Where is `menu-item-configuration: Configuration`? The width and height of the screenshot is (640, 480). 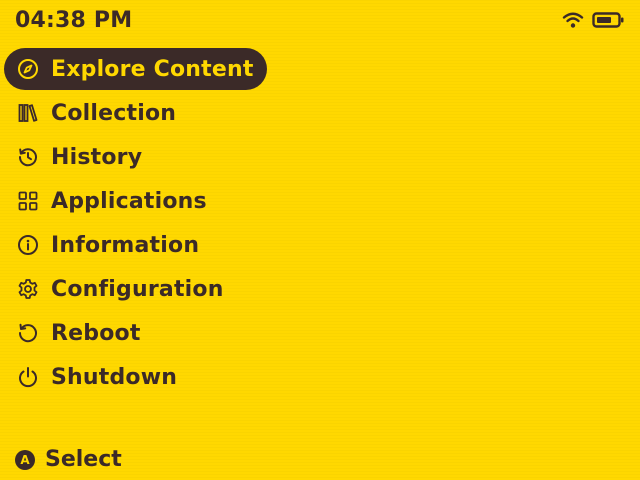 menu-item-configuration: Configuration is located at coordinates (154, 289).